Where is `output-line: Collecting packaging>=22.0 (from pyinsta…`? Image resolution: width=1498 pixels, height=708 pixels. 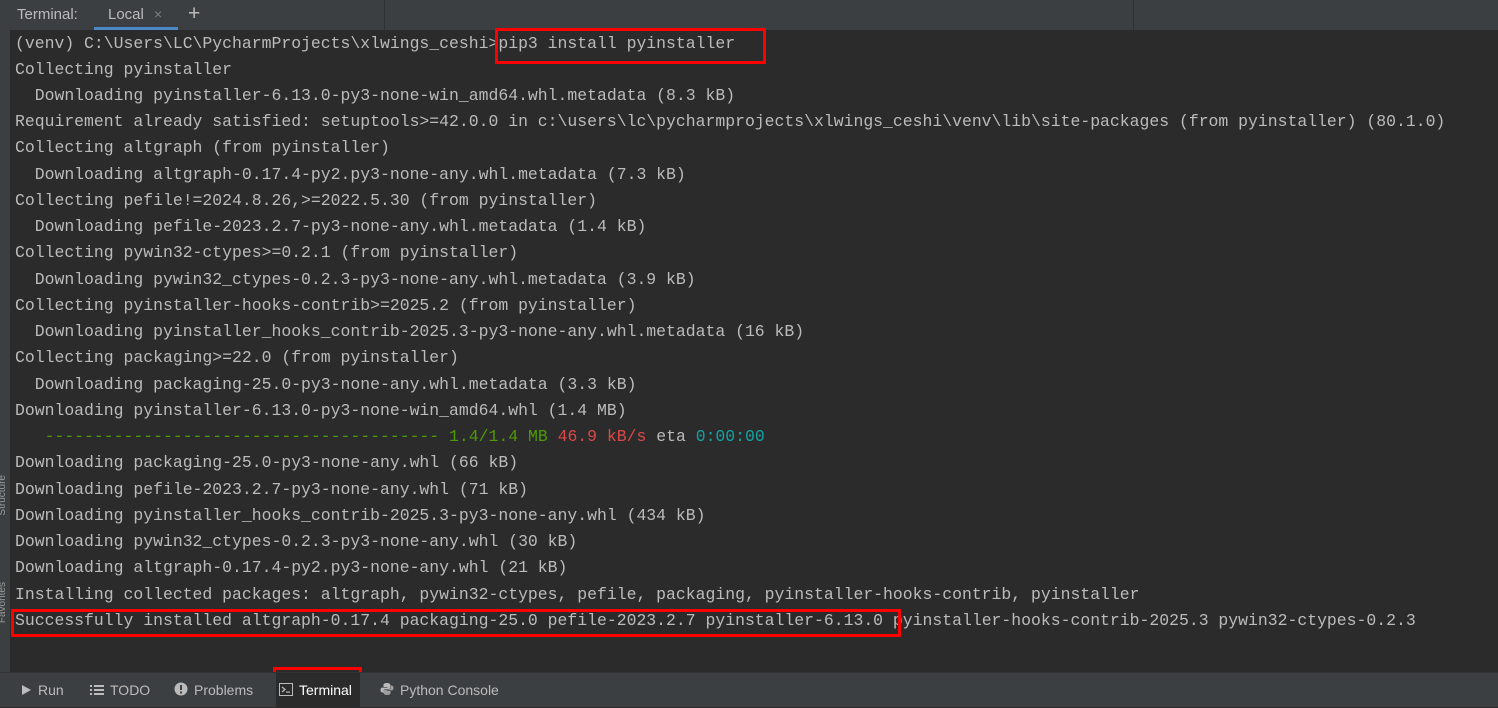 output-line: Collecting packaging>=22.0 (from pyinsta… is located at coordinates (237, 357).